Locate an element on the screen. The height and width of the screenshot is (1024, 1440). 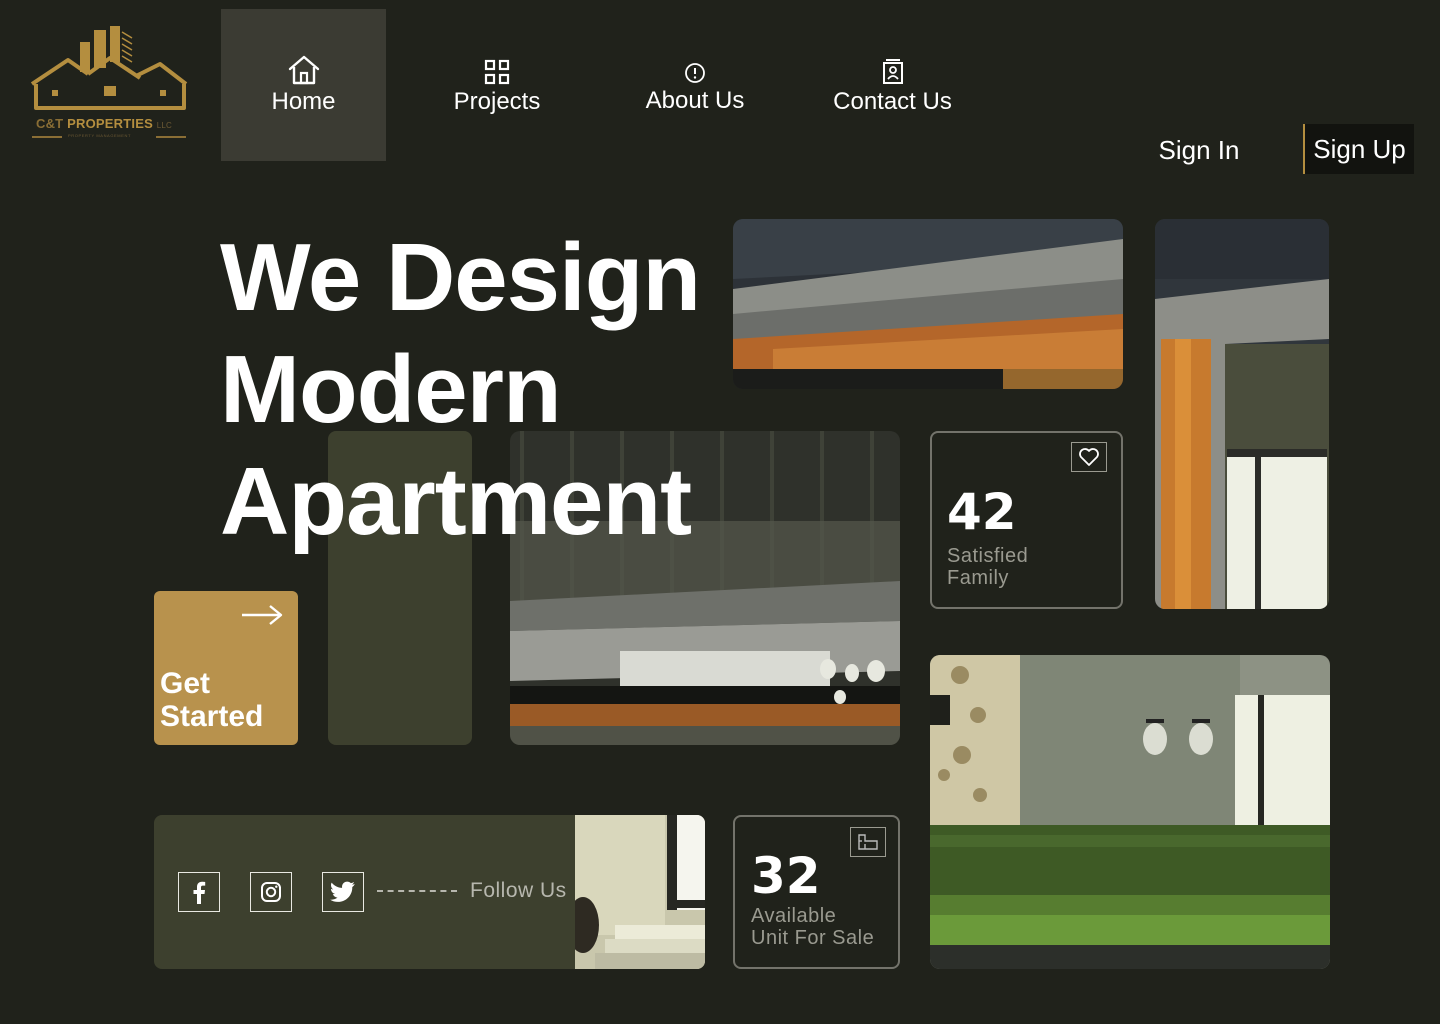
get-started-button: Get Started is located at coordinates (226, 668).